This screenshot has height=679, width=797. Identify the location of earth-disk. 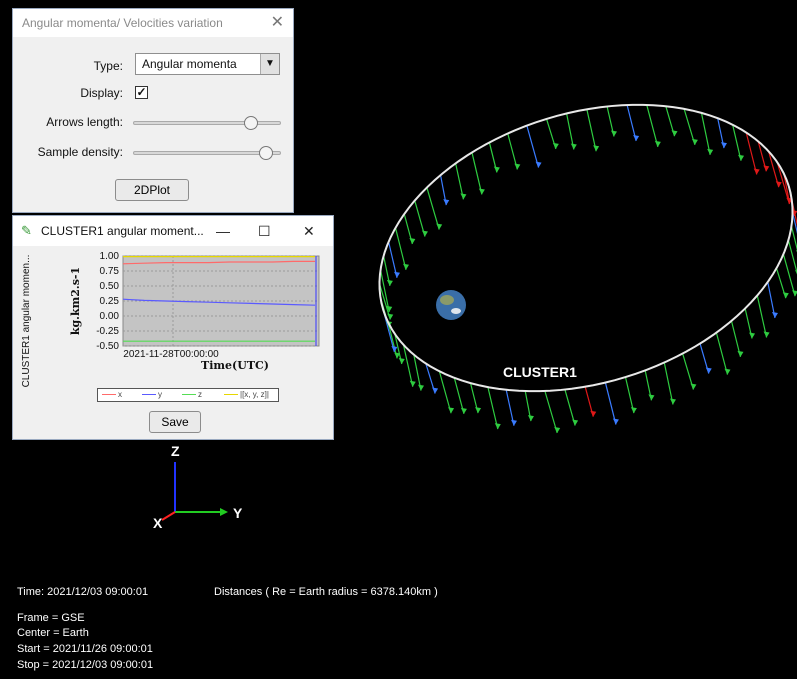
(451, 305).